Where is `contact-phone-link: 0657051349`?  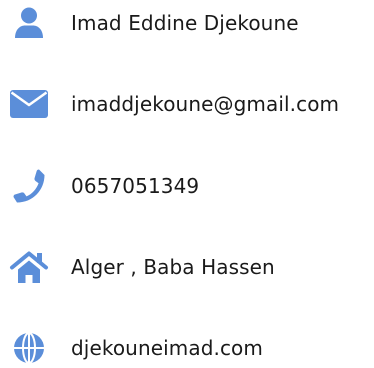
contact-phone-link: 0657051349 is located at coordinates (135, 186).